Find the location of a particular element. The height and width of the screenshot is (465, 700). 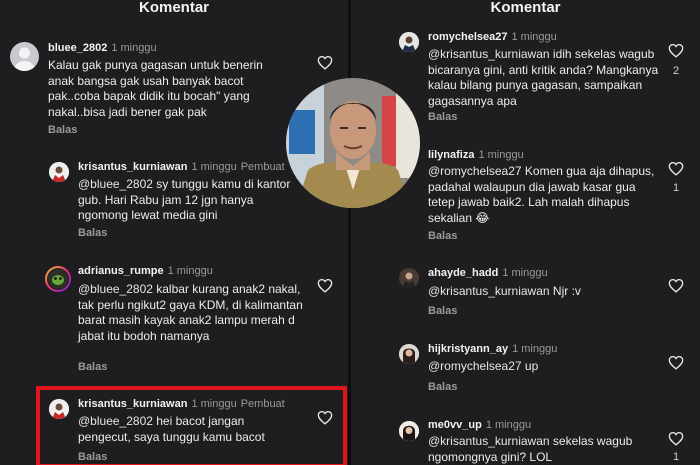

comment-meta: ahayde_hadd 1 minggu is located at coordinates (488, 273).